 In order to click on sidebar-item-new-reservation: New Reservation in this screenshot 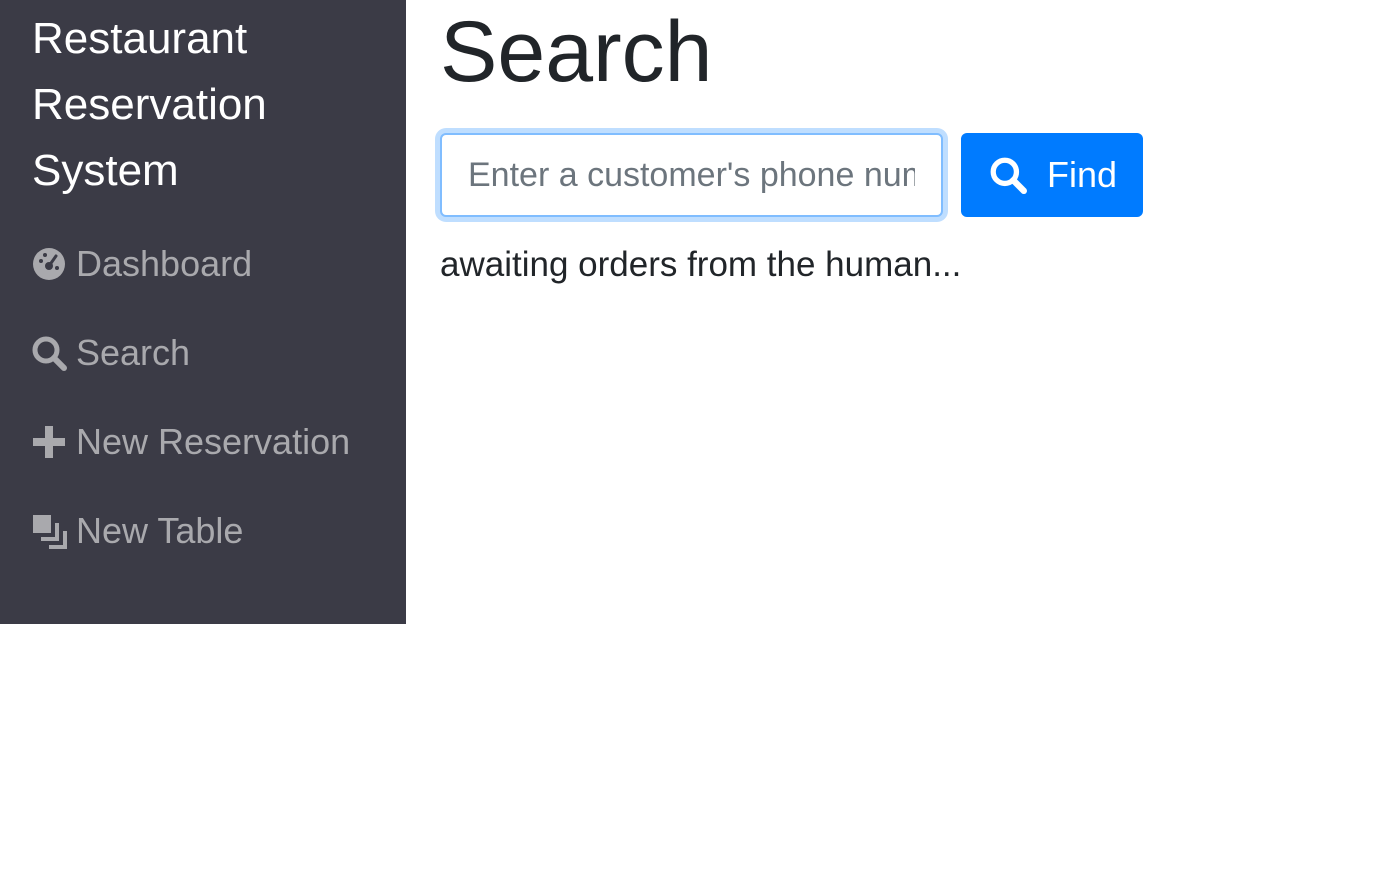, I will do `click(218, 441)`.